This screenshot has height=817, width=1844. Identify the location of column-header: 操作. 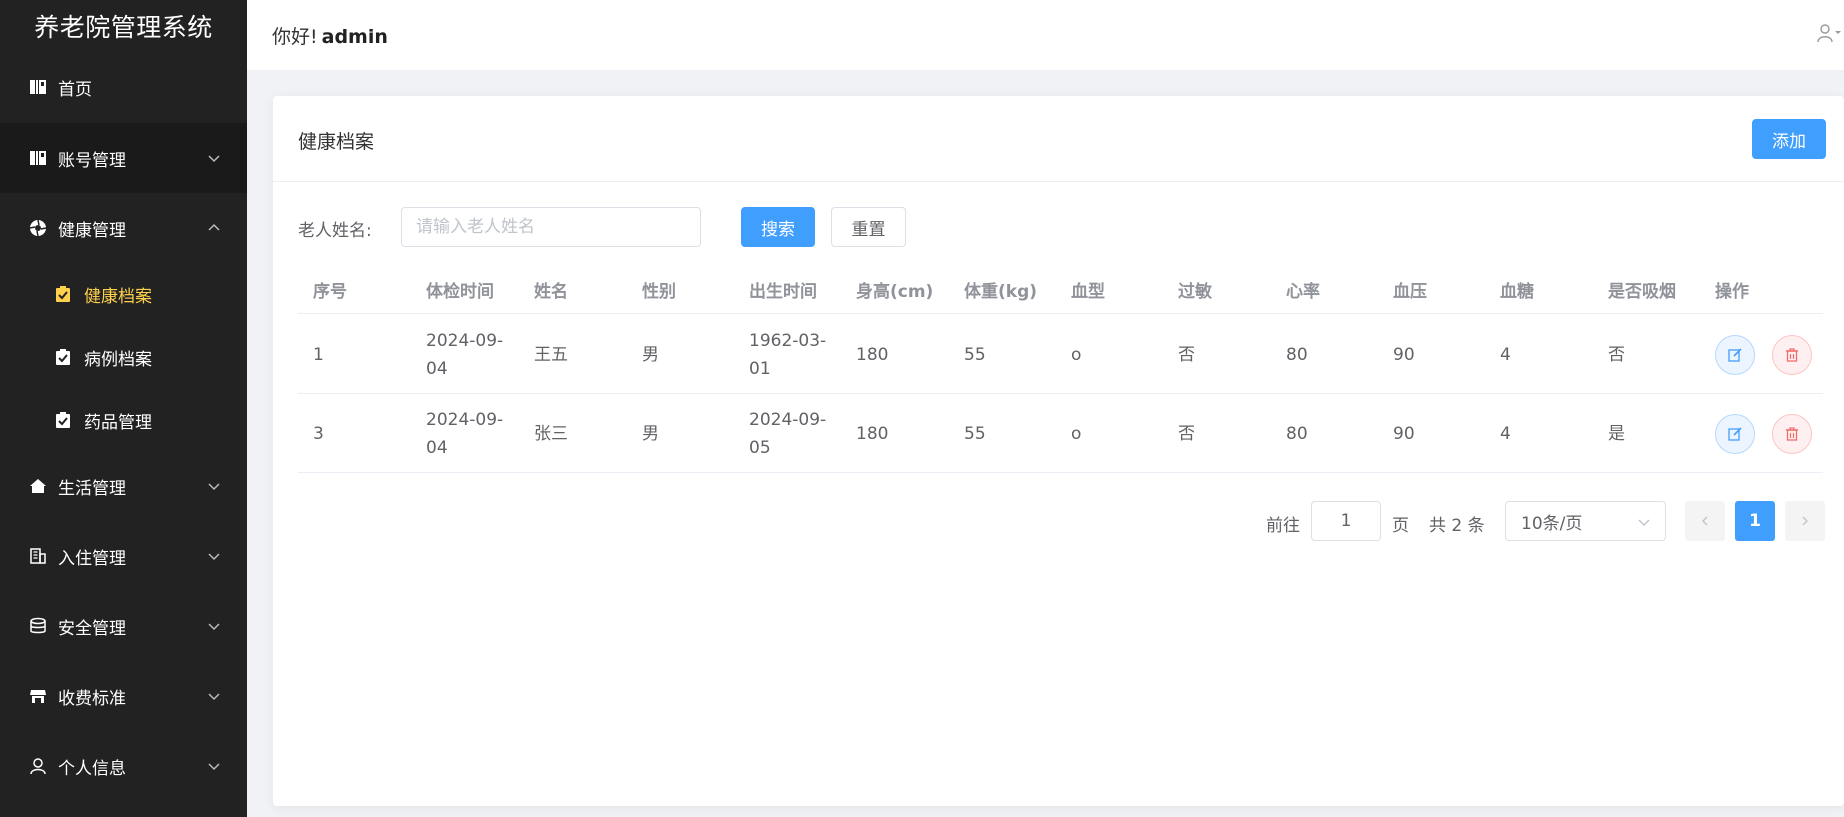
(1732, 291).